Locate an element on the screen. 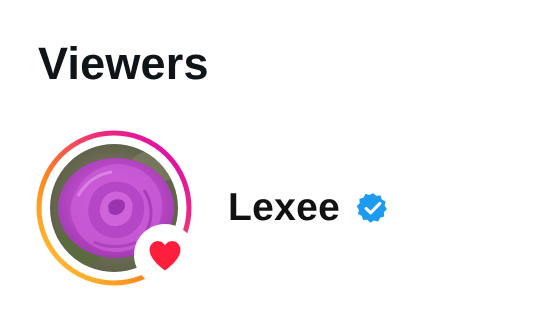 The width and height of the screenshot is (535, 321). reaction-badge is located at coordinates (165, 255).